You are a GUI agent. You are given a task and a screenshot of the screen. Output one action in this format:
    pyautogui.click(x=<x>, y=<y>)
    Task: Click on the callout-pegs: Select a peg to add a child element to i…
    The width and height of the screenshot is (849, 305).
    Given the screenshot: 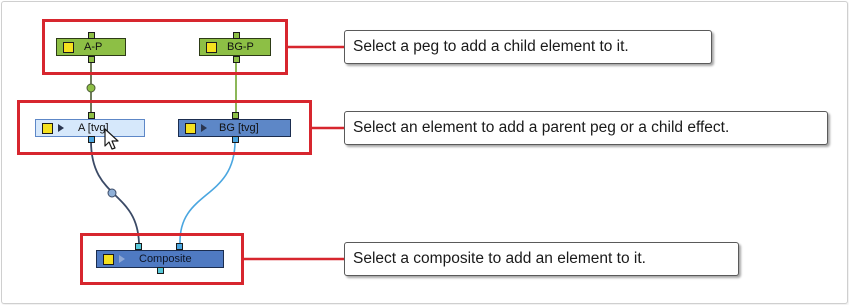 What is the action you would take?
    pyautogui.click(x=528, y=47)
    